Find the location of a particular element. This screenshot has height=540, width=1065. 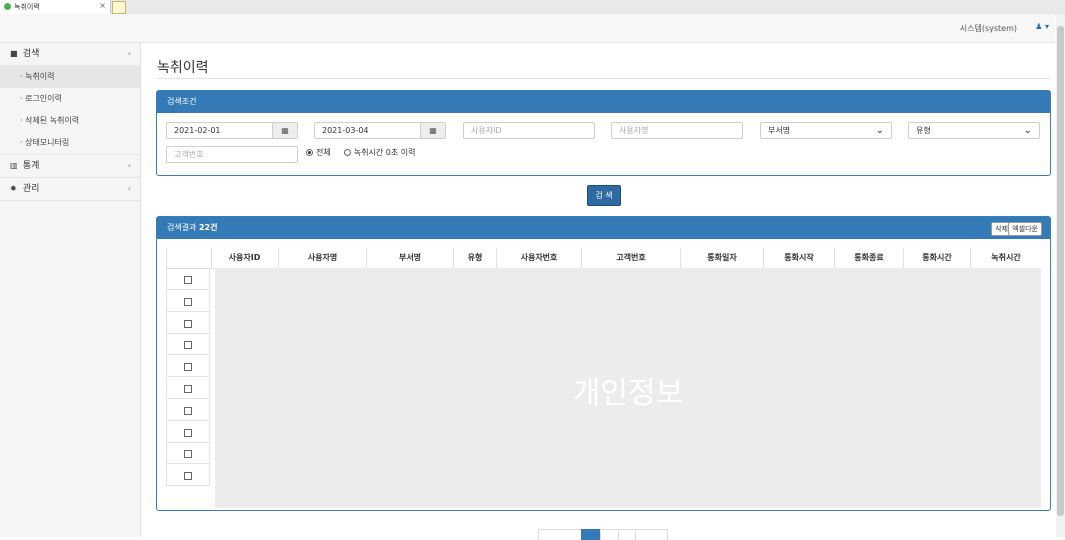

excel-download-button: 엑셀다운 is located at coordinates (1025, 229).